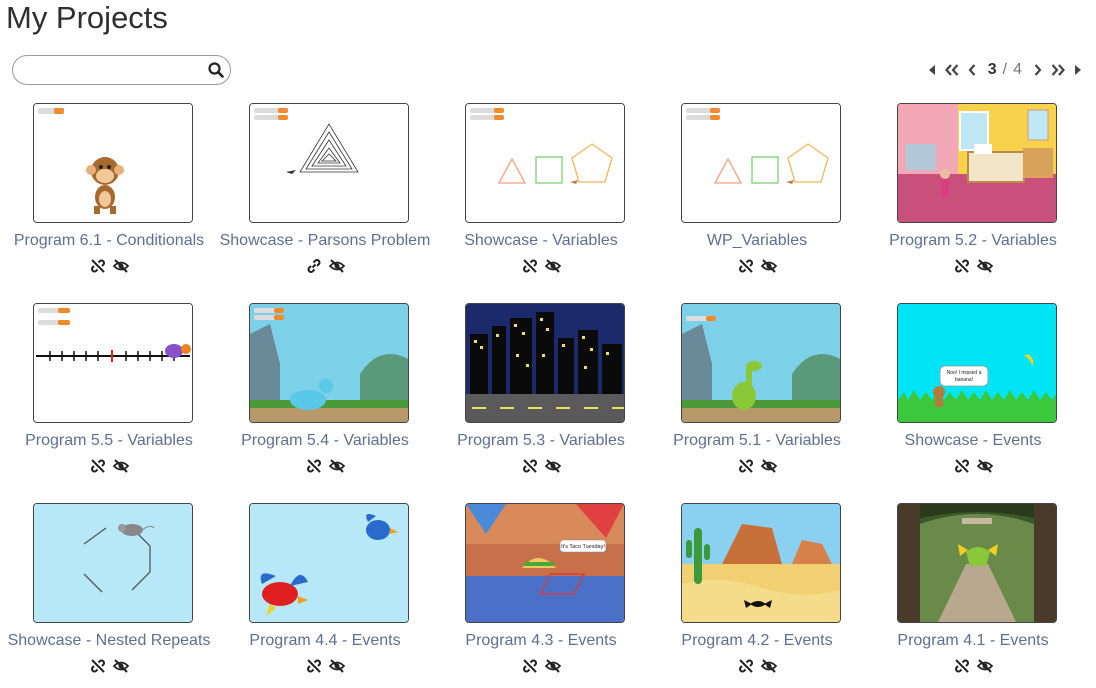 Image resolution: width=1096 pixels, height=688 pixels. Describe the element at coordinates (325, 441) in the screenshot. I see `project-title: Program 5.4 - Variables` at that location.